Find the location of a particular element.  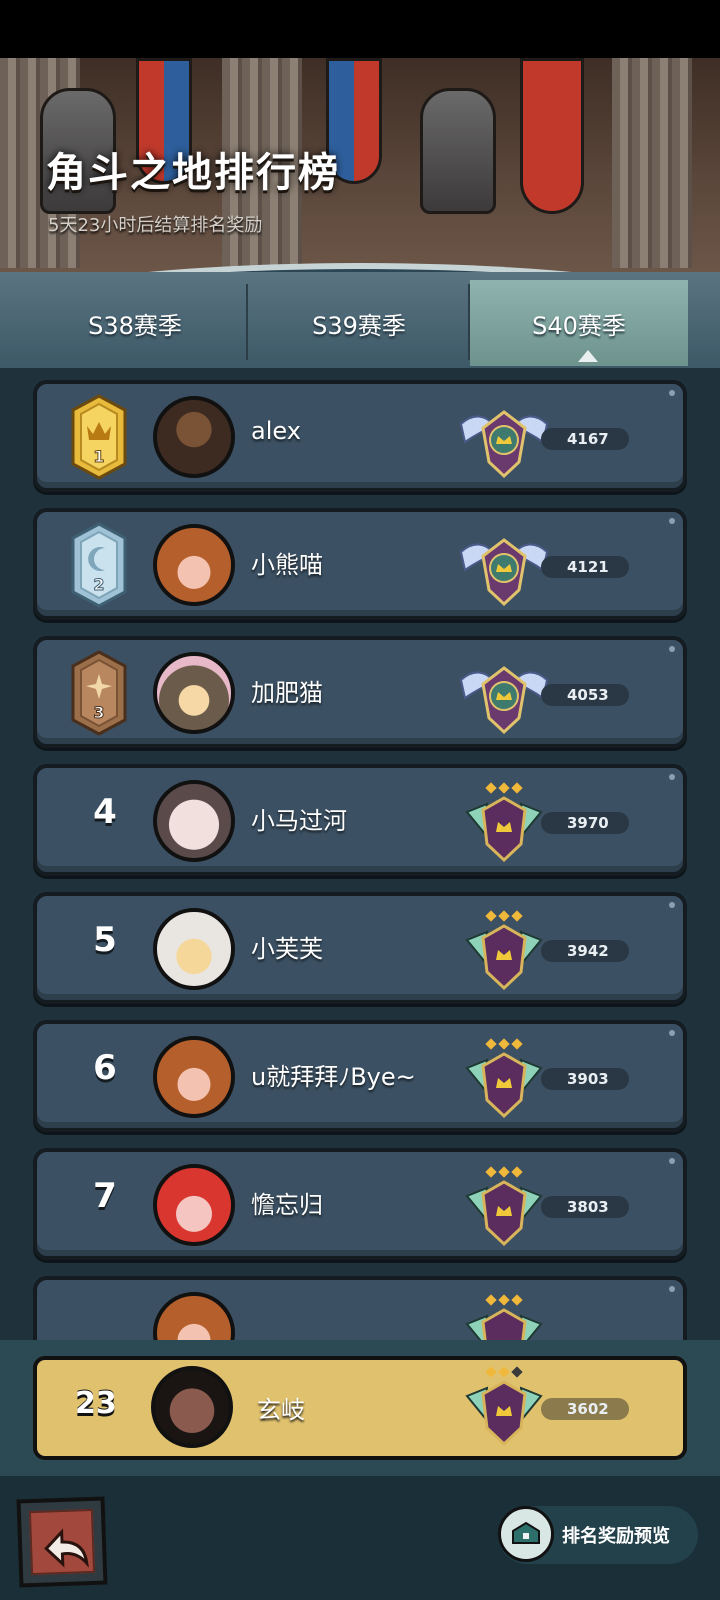

back-button-face is located at coordinates (62, 1542).